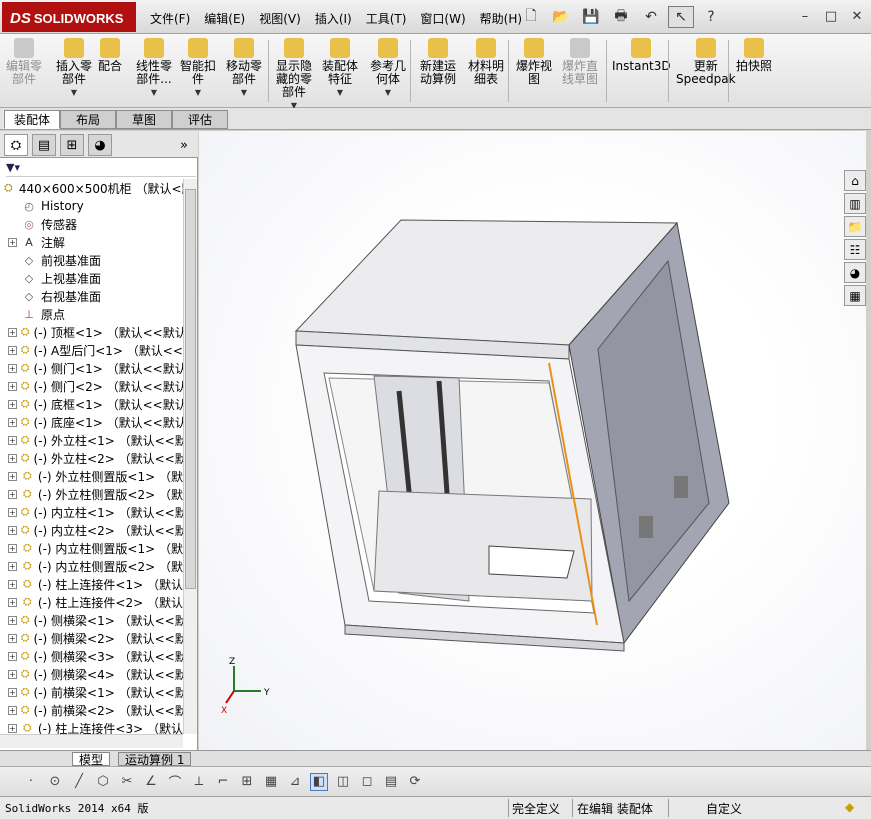 The height and width of the screenshot is (819, 871). I want to click on ribbon-button-10: 材料明 细表, so click(486, 62).